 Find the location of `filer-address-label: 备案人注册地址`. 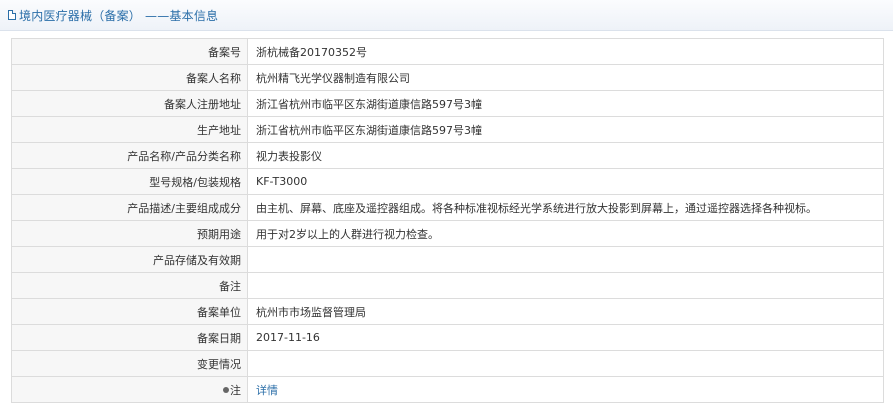

filer-address-label: 备案人注册地址 is located at coordinates (129, 103).